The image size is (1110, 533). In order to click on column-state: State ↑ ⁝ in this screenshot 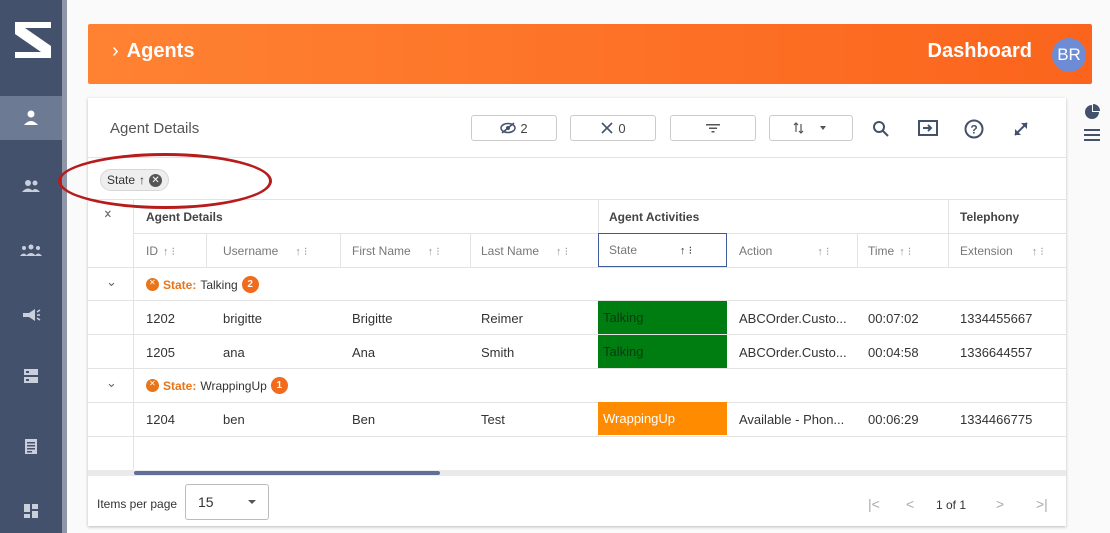, I will do `click(662, 250)`.